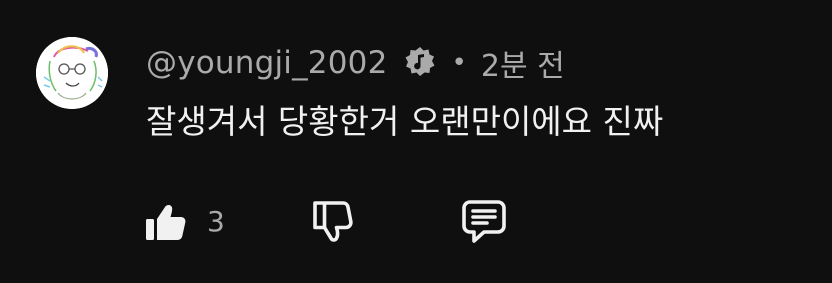 The width and height of the screenshot is (832, 283). I want to click on dislike-button, so click(333, 221).